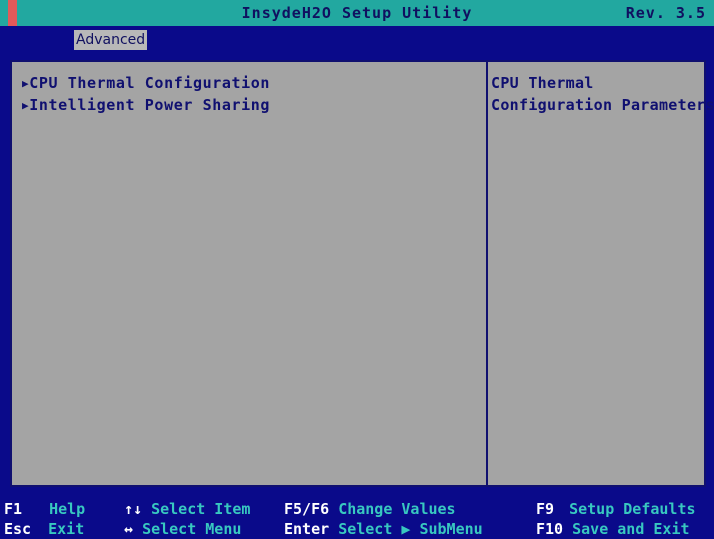  What do you see at coordinates (542, 83) in the screenshot?
I see `help-text-line-1: CPU Thermal` at bounding box center [542, 83].